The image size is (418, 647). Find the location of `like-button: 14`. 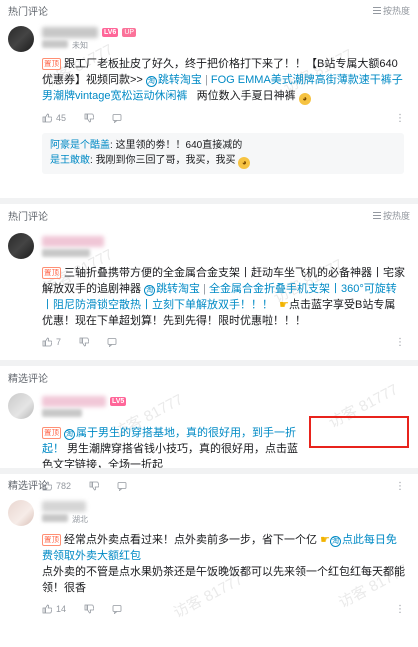

like-button: 14 is located at coordinates (54, 609).